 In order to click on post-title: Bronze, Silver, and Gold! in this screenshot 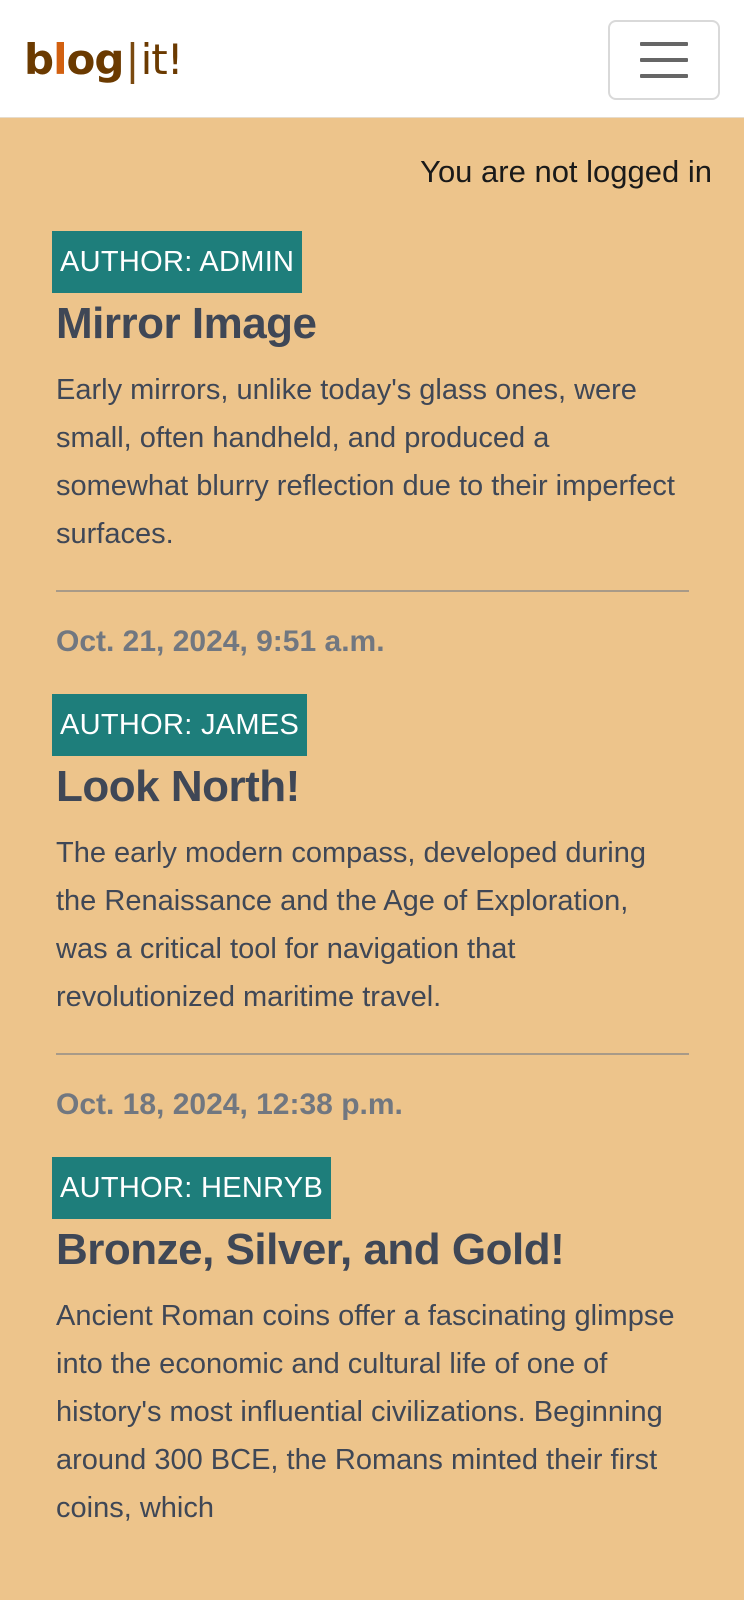, I will do `click(372, 1250)`.